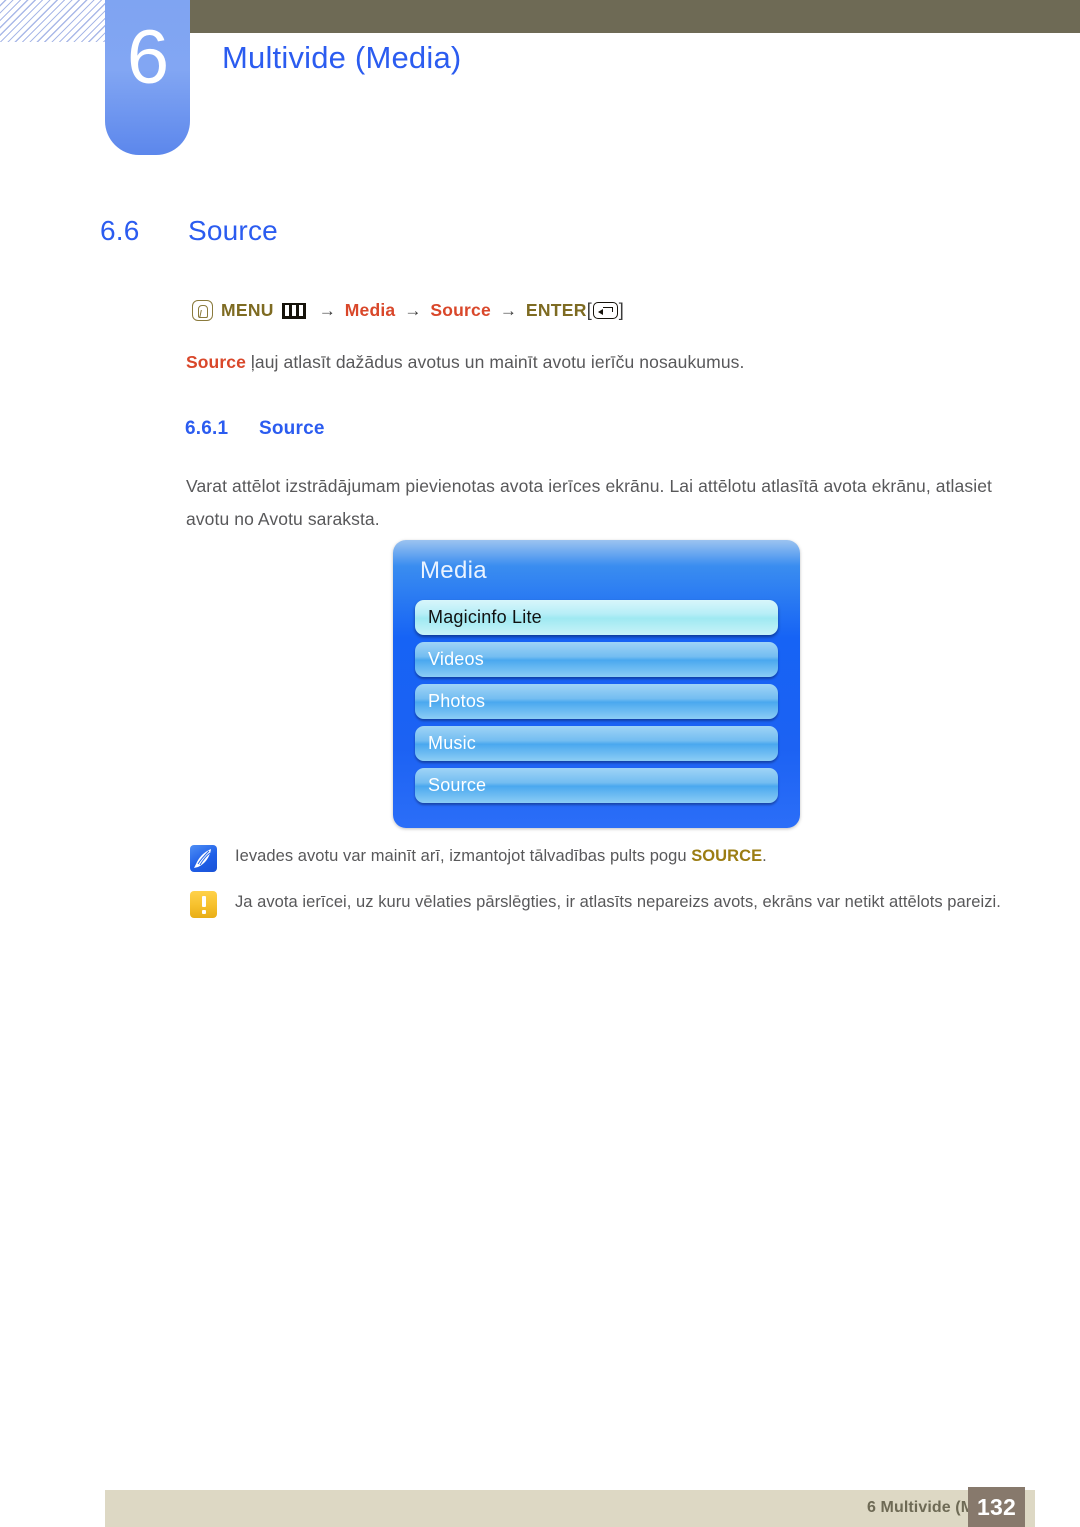 The image size is (1080, 1527). Describe the element at coordinates (727, 856) in the screenshot. I see `note-keyword-source: SOURCE` at that location.